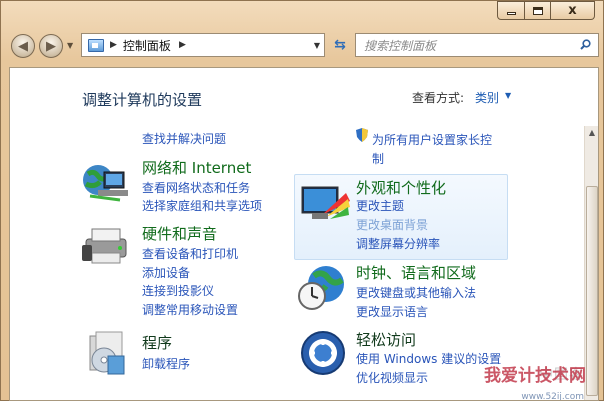  What do you see at coordinates (182, 45) in the screenshot?
I see `breadcrumb-expand-icon: ▶` at bounding box center [182, 45].